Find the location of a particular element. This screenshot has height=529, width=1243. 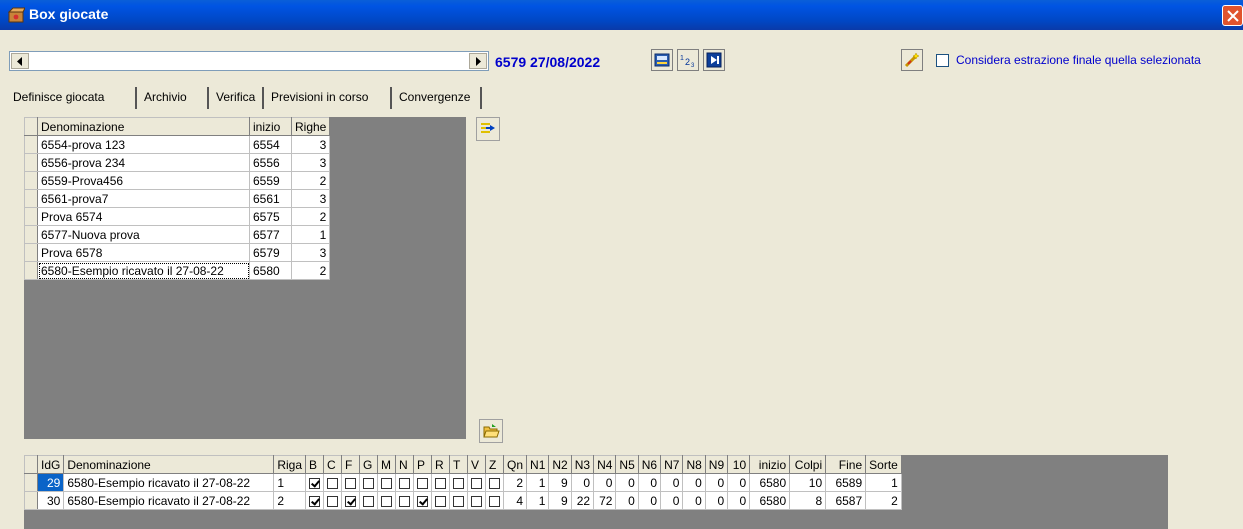

cell-sorte: 2 is located at coordinates (883, 500).